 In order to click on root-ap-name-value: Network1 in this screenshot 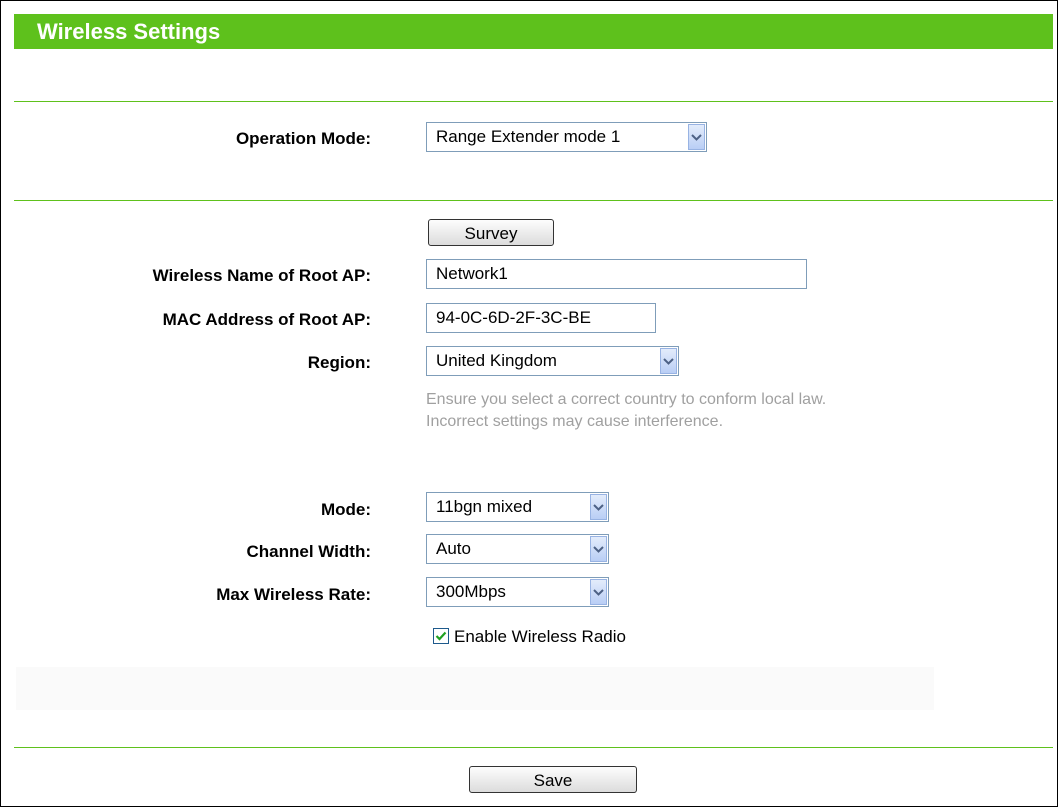, I will do `click(472, 273)`.